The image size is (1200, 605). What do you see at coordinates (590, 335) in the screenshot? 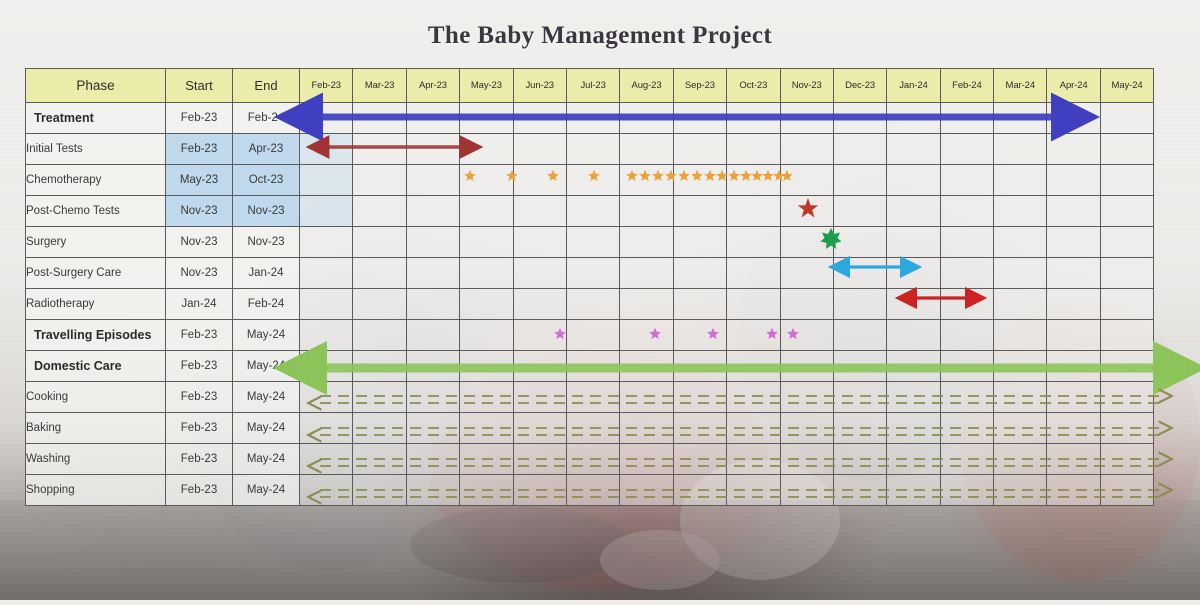
I see `table-row: Travelling Episodes Feb-23 May-24` at bounding box center [590, 335].